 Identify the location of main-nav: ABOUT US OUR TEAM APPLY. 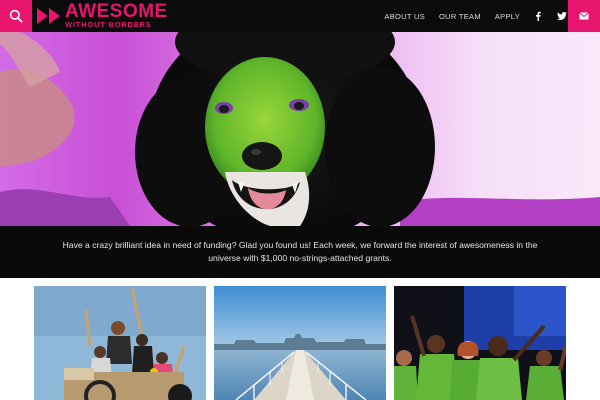
(469, 16).